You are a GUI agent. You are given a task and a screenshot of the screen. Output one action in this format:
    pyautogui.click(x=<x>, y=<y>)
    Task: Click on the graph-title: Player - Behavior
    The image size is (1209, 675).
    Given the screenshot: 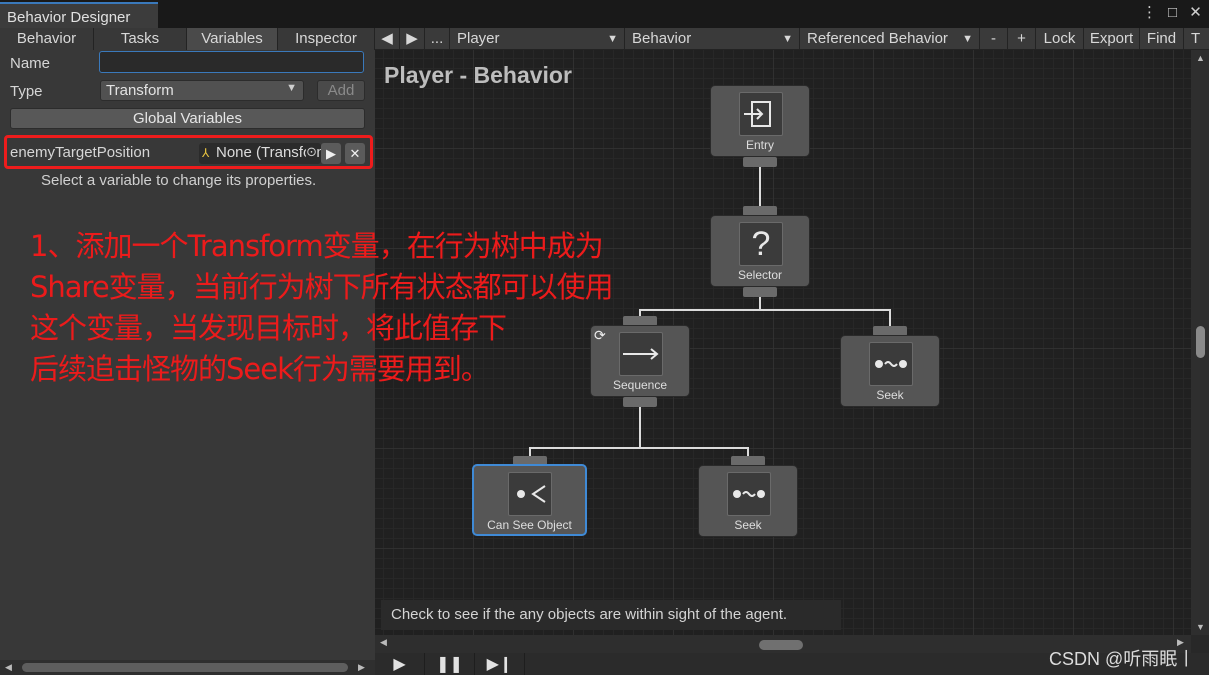 What is the action you would take?
    pyautogui.click(x=478, y=75)
    